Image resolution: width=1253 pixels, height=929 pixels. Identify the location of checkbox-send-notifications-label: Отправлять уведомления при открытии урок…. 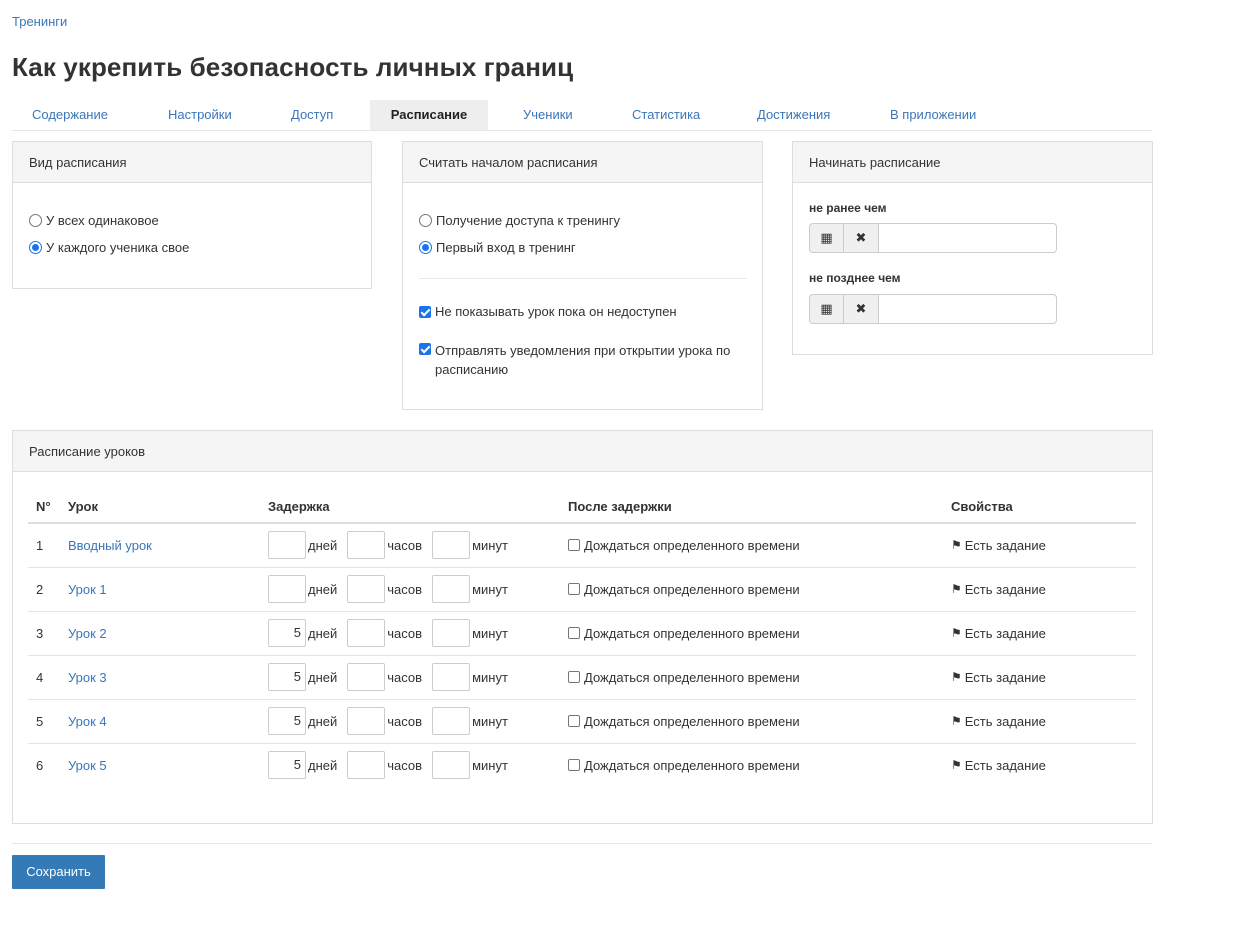
(583, 360).